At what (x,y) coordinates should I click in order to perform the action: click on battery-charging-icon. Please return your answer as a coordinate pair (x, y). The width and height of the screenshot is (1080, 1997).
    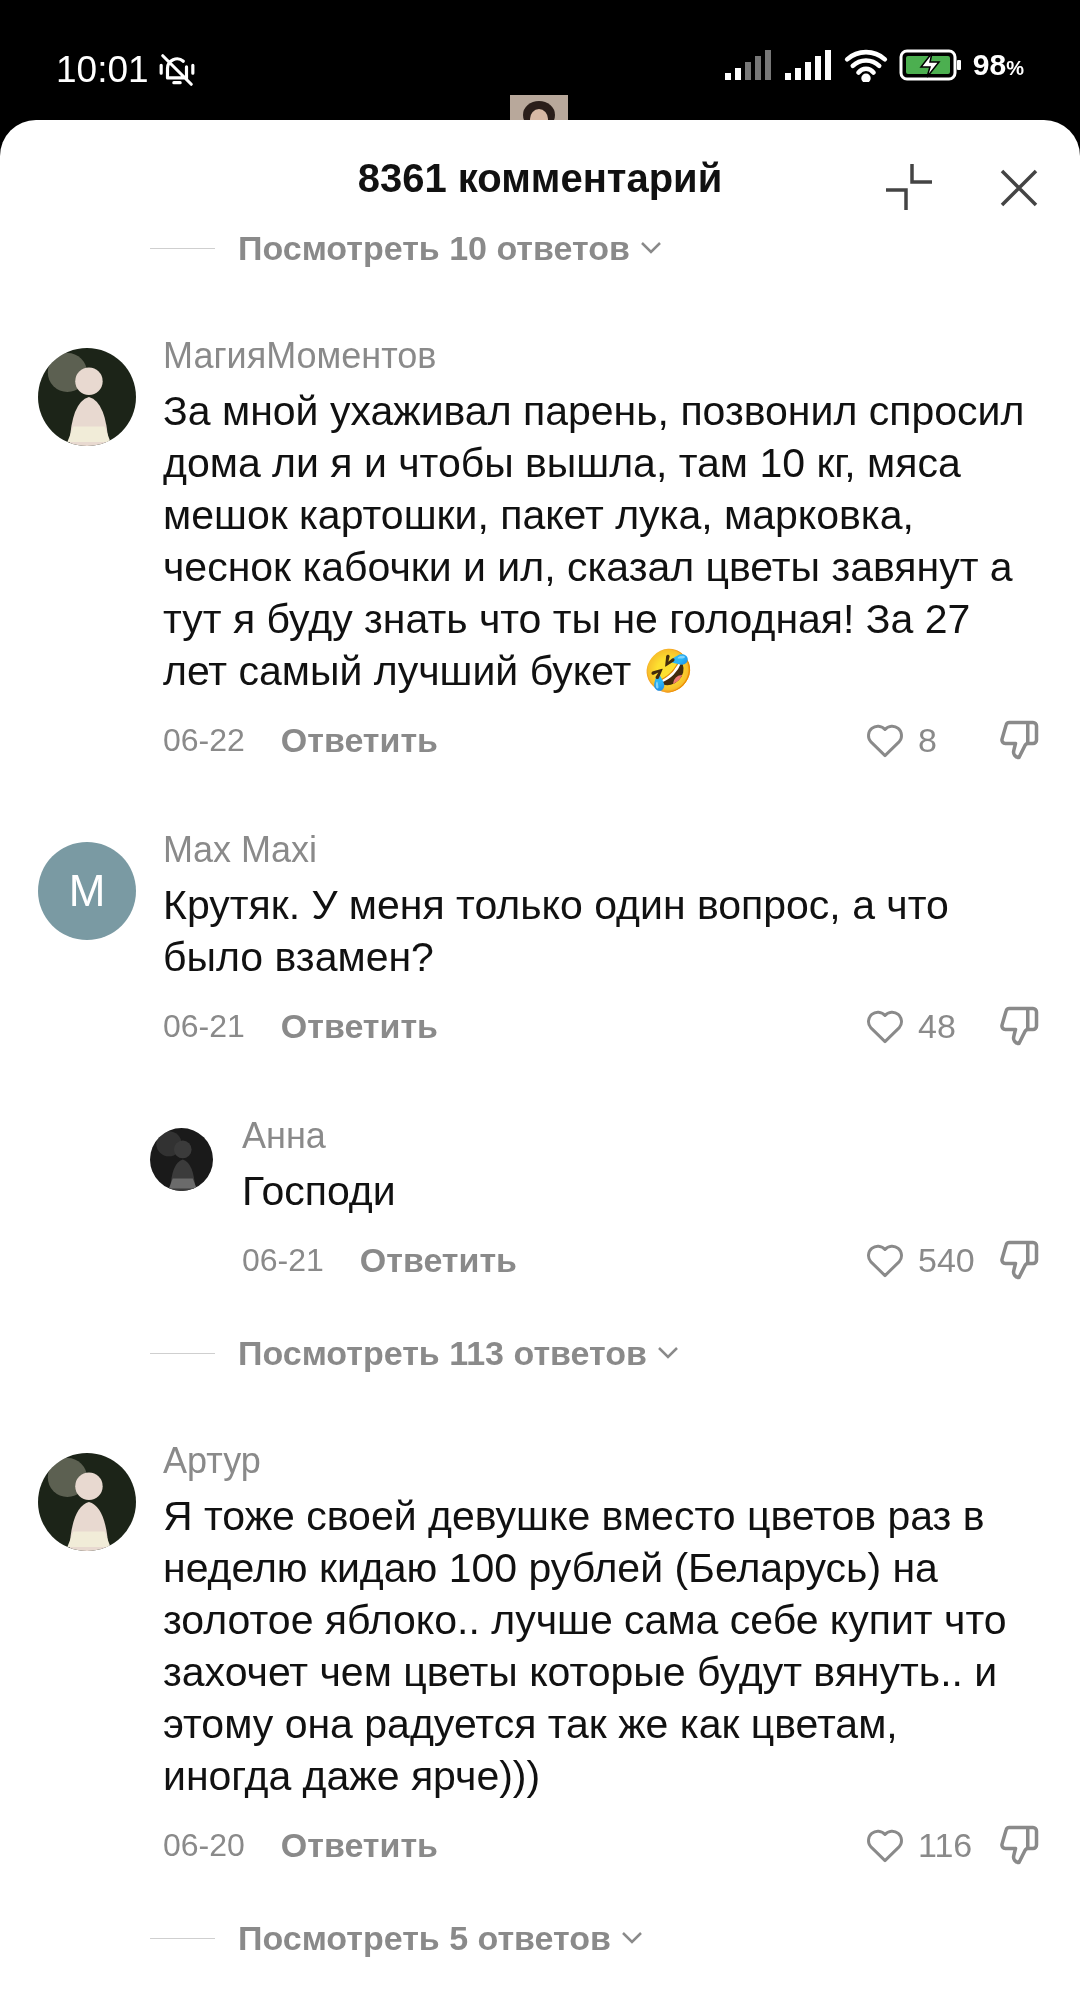
    Looking at the image, I should click on (930, 64).